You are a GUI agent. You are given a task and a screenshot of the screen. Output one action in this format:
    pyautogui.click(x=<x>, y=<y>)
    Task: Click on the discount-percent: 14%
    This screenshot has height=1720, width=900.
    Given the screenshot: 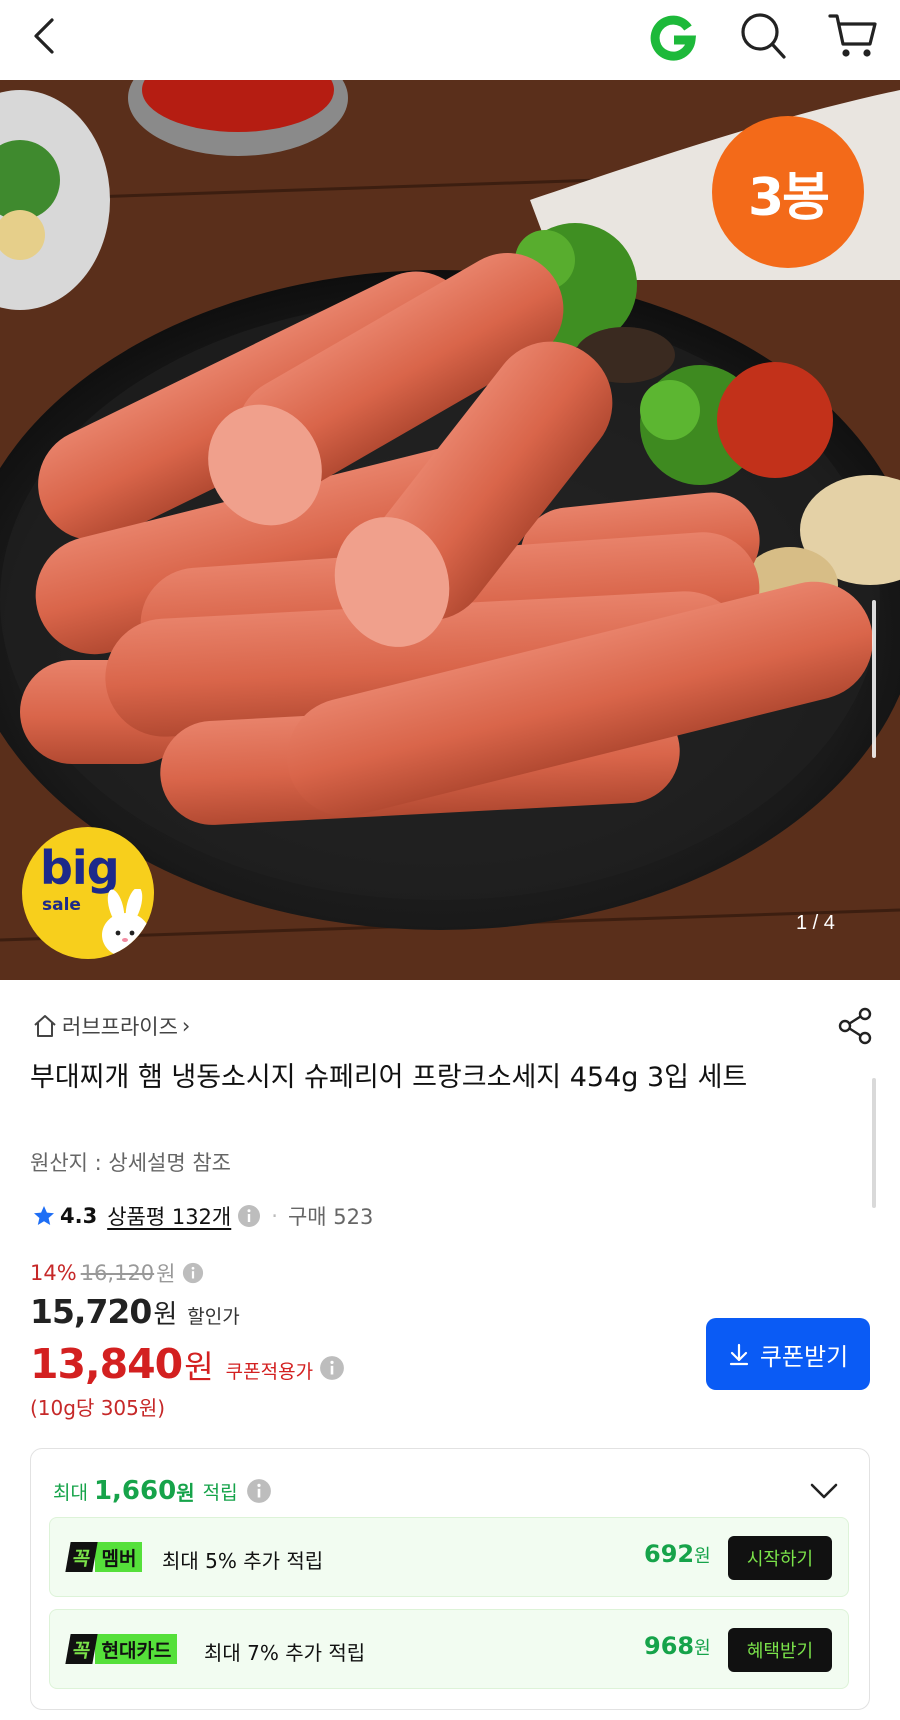 What is the action you would take?
    pyautogui.click(x=53, y=1273)
    